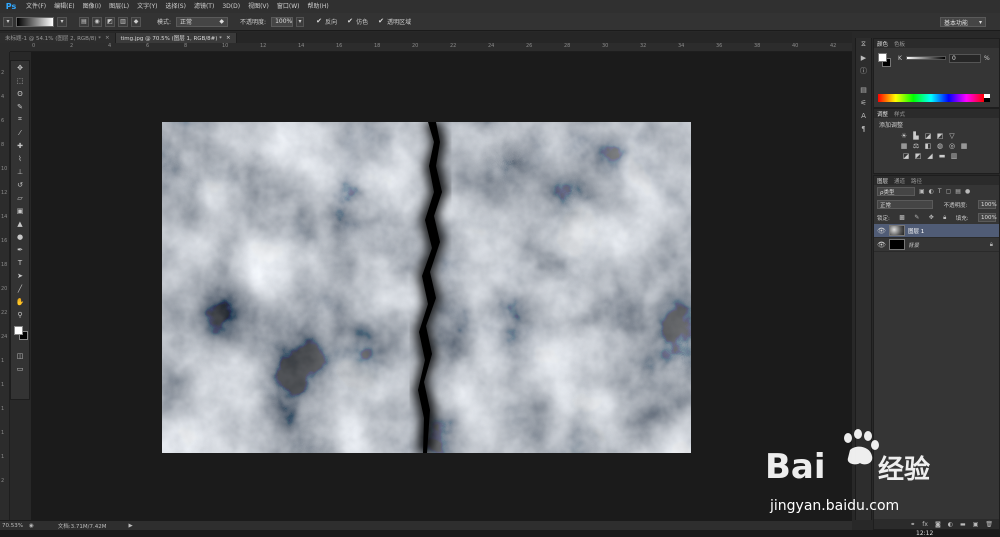  I want to click on transparency-checkbox: ✔ 透明区域, so click(394, 22).